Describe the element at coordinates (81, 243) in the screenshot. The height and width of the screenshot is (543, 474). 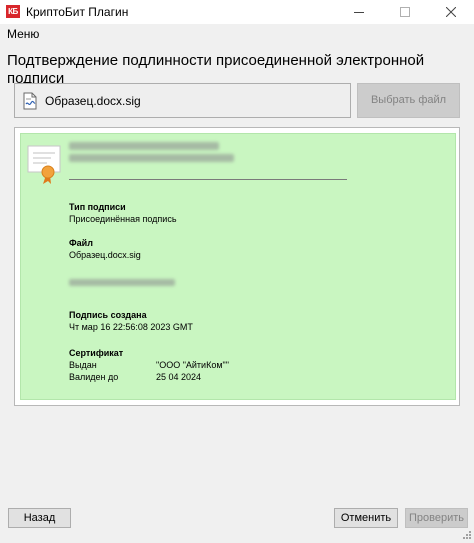
I see `file-label: Файл` at that location.